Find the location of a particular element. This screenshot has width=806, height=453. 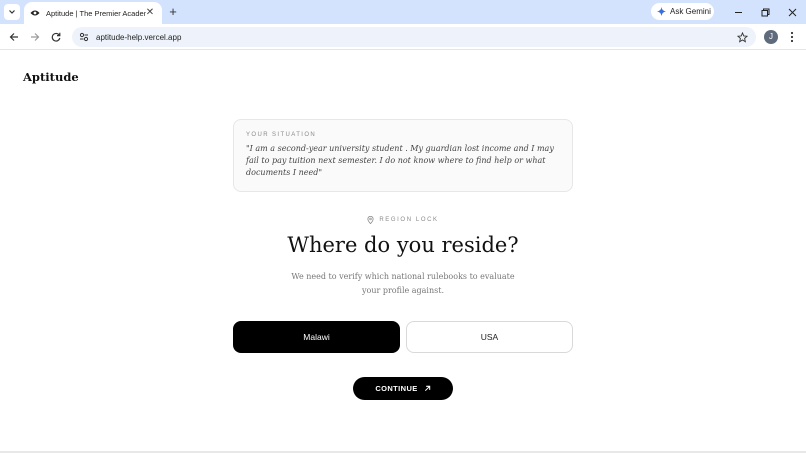

continue-button: CONTINUE is located at coordinates (403, 388).